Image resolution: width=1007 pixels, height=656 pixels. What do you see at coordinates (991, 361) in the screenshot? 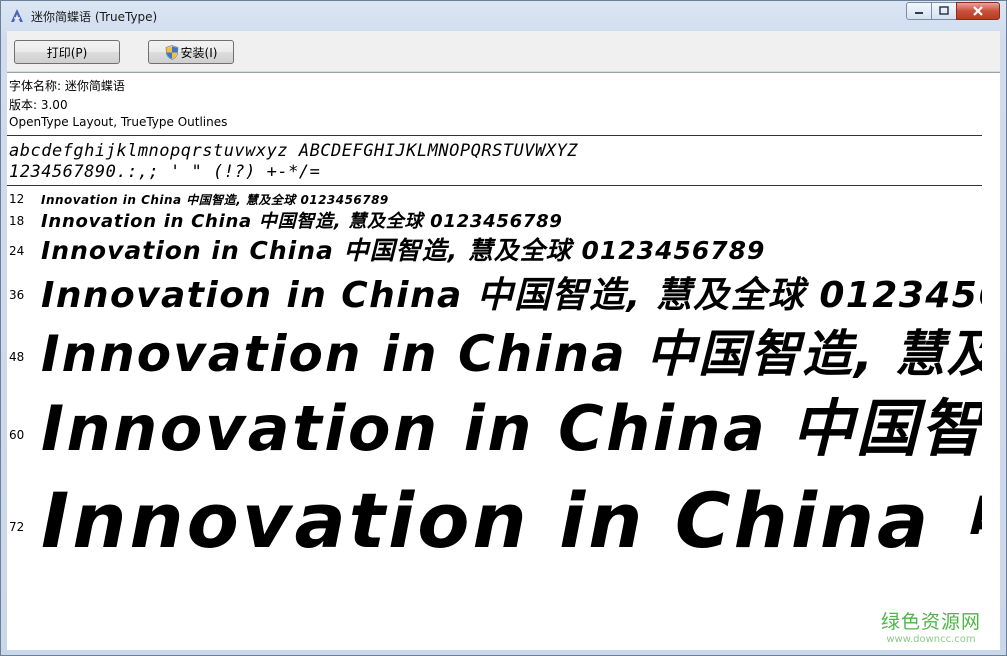
I see `preview-right-edge` at bounding box center [991, 361].